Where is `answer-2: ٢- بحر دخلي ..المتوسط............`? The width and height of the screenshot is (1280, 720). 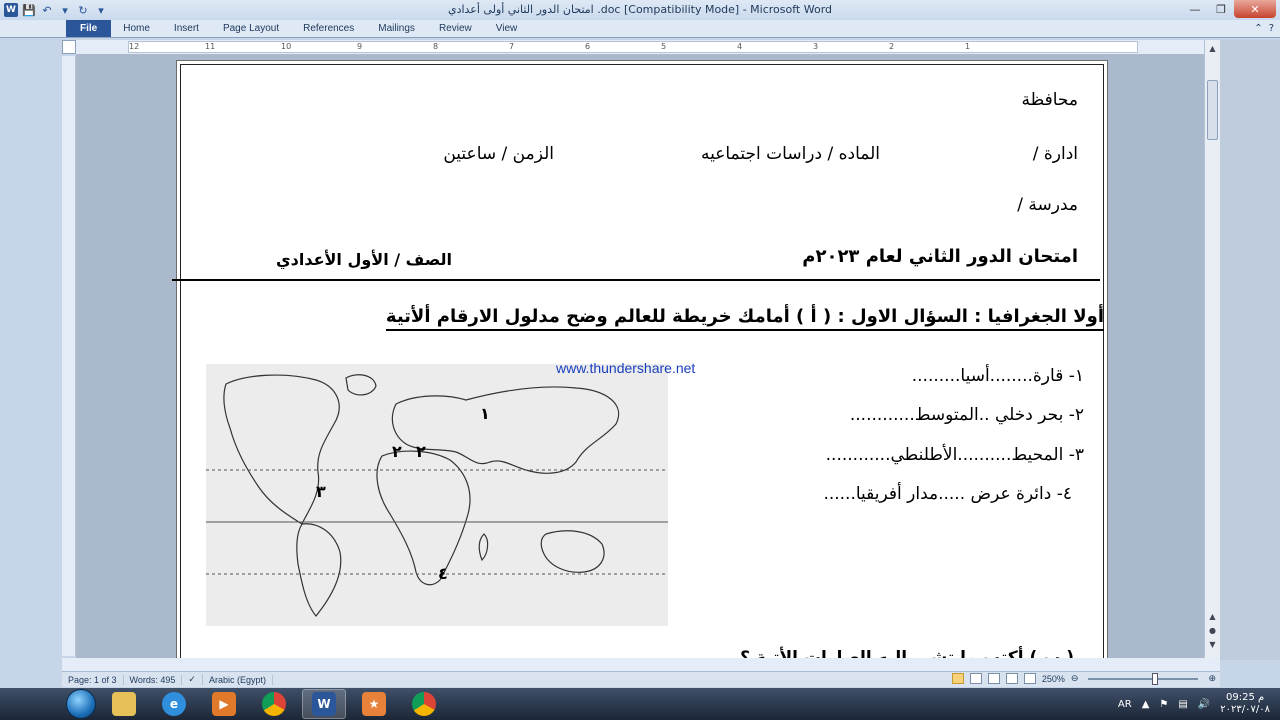 answer-2: ٢- بحر دخلي ..المتوسط............ is located at coordinates (966, 415).